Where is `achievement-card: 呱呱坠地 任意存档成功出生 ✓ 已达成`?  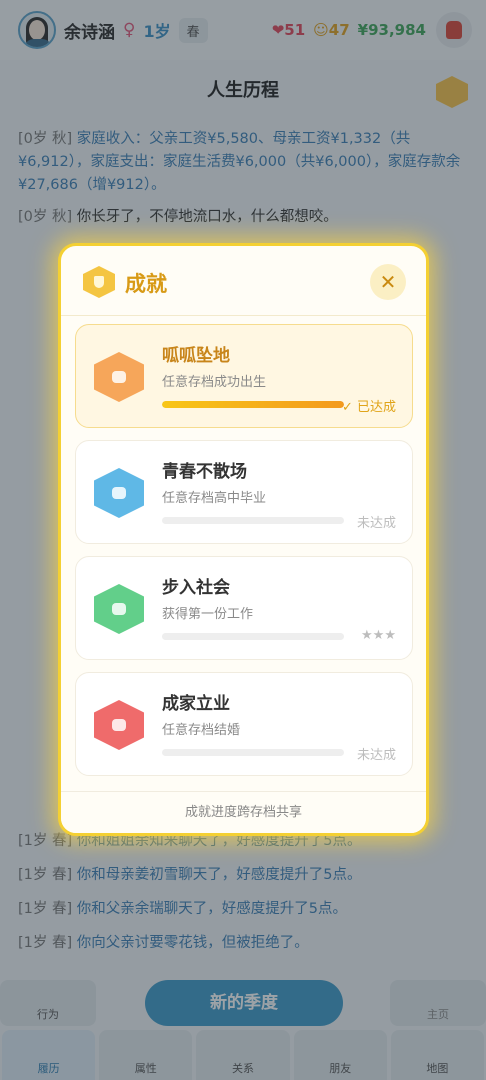
achievement-card: 呱呱坠地 任意存档成功出生 ✓ 已达成 is located at coordinates (244, 376).